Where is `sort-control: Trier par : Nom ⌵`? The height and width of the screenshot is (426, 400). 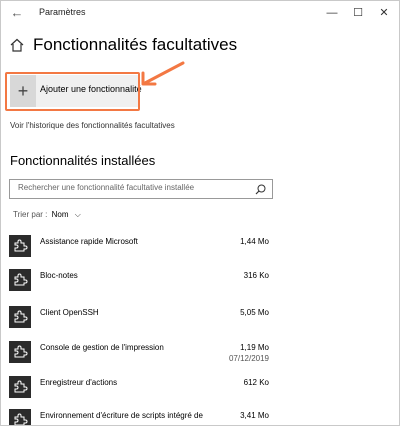 sort-control: Trier par : Nom ⌵ is located at coordinates (47, 215).